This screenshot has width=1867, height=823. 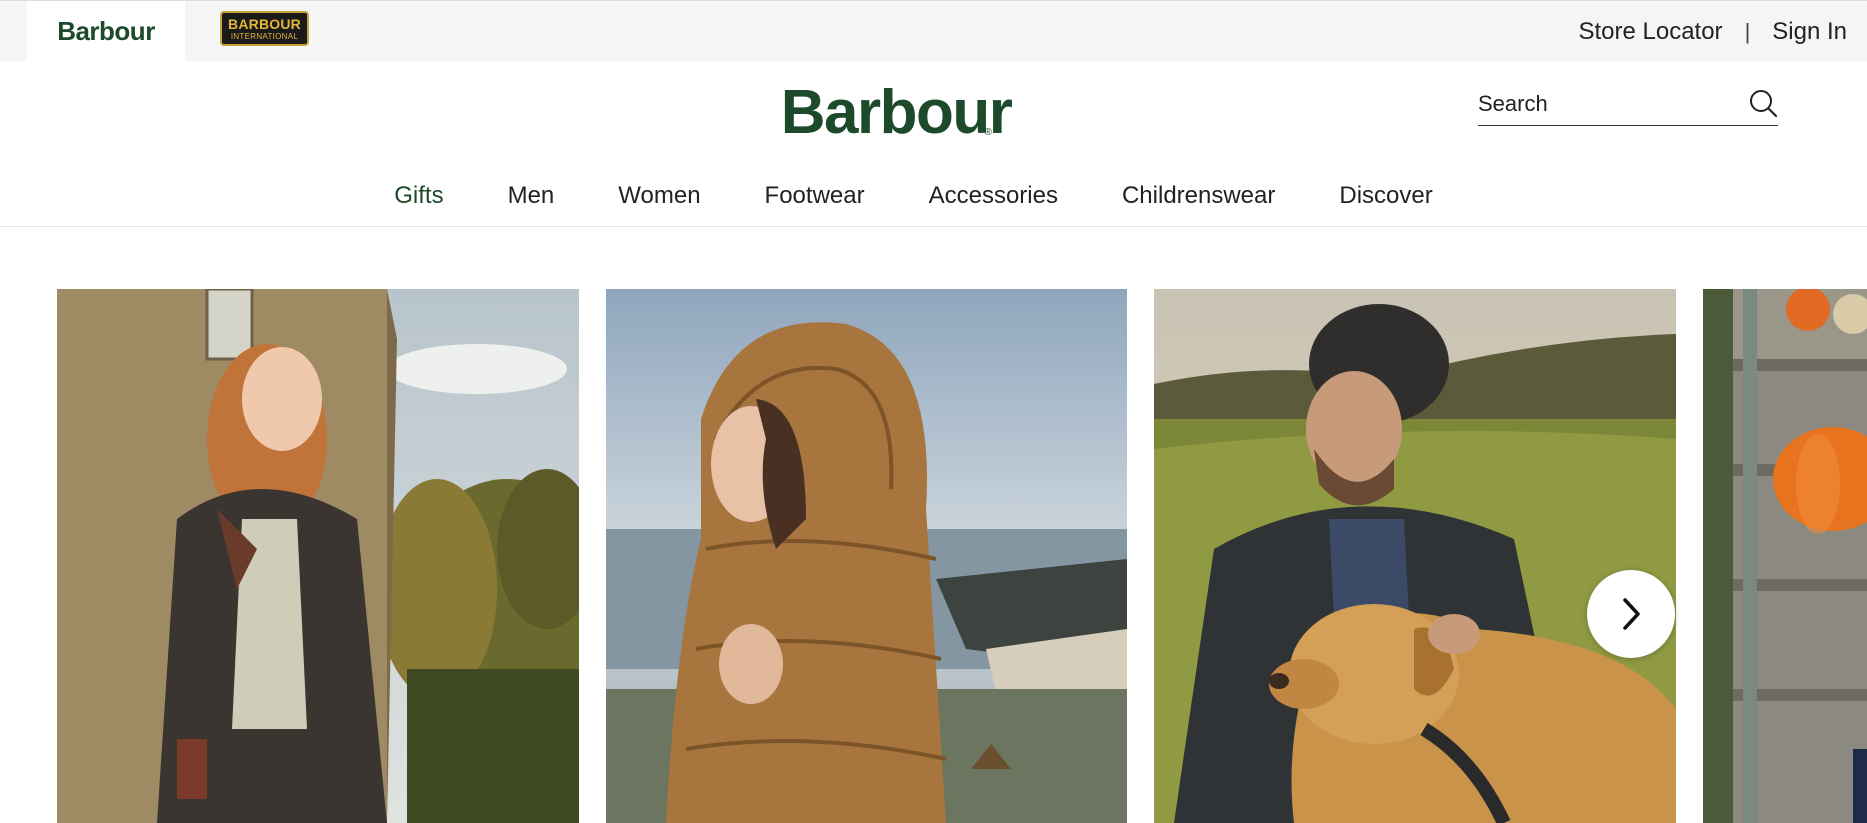 I want to click on search-icon, so click(x=1763, y=103).